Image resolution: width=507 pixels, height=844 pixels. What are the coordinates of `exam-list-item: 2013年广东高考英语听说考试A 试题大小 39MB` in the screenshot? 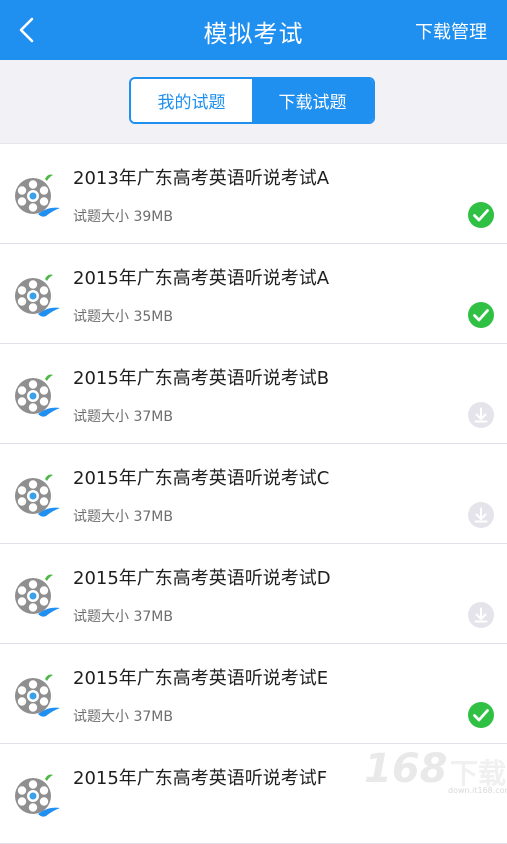 It's located at (253, 194).